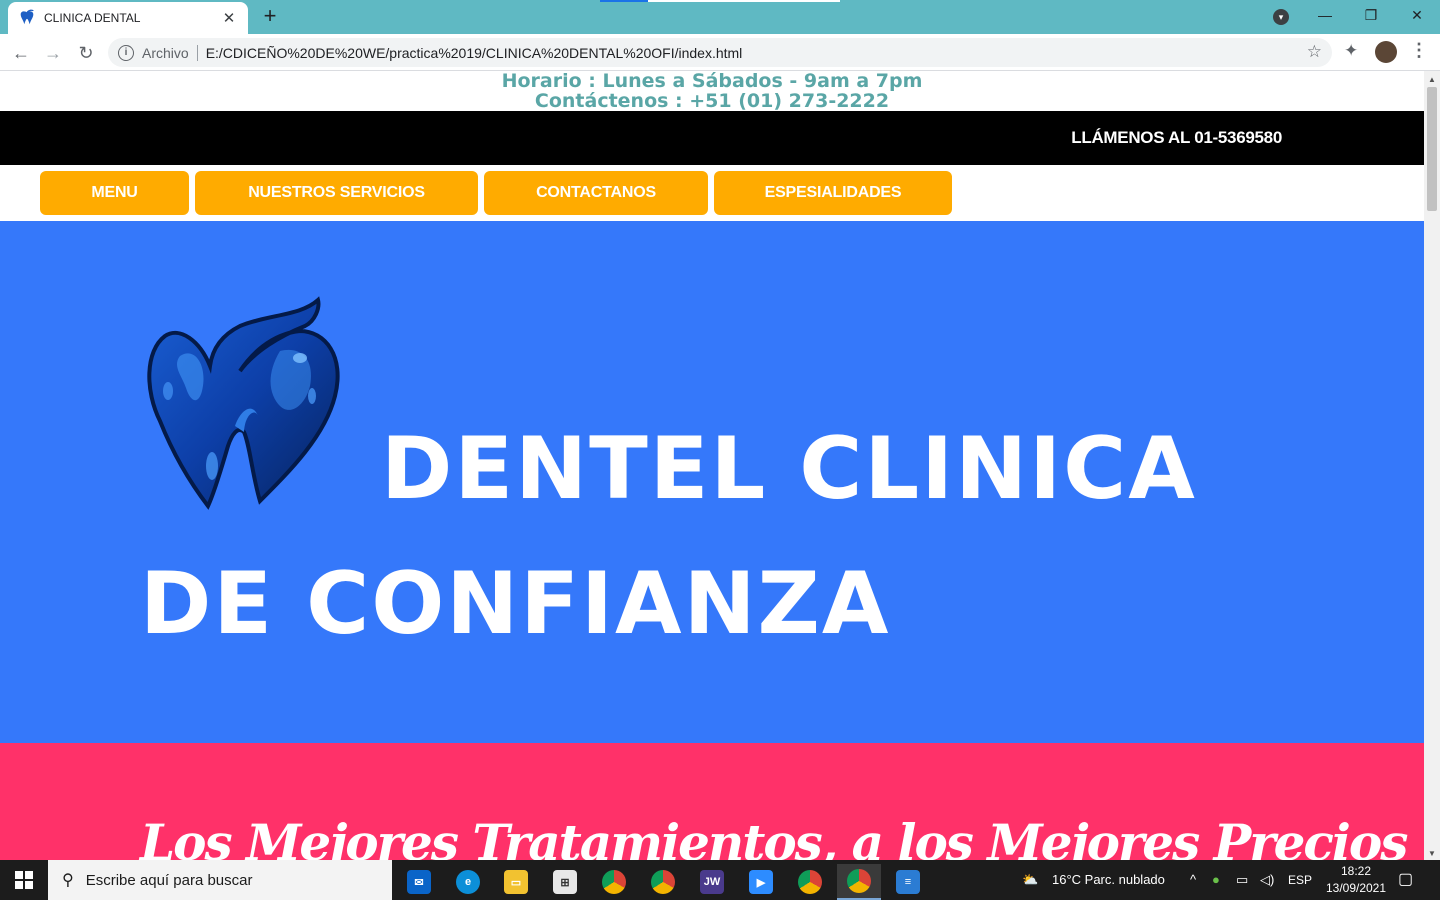 The width and height of the screenshot is (1440, 900). Describe the element at coordinates (565, 882) in the screenshot. I see `store-icon: ⊞` at that location.